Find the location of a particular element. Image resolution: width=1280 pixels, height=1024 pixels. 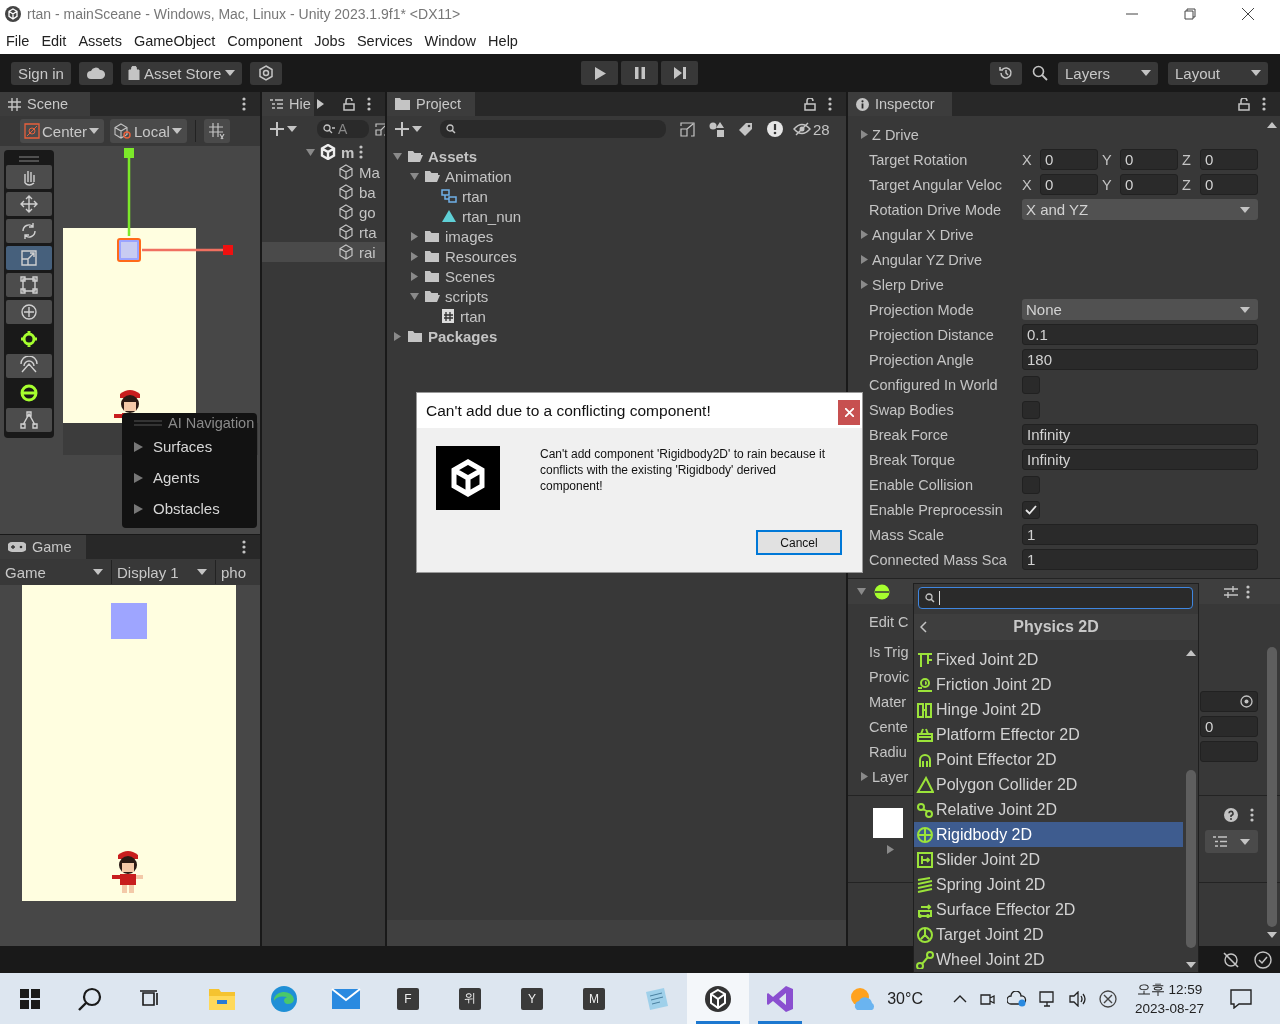

play-button is located at coordinates (599, 73).